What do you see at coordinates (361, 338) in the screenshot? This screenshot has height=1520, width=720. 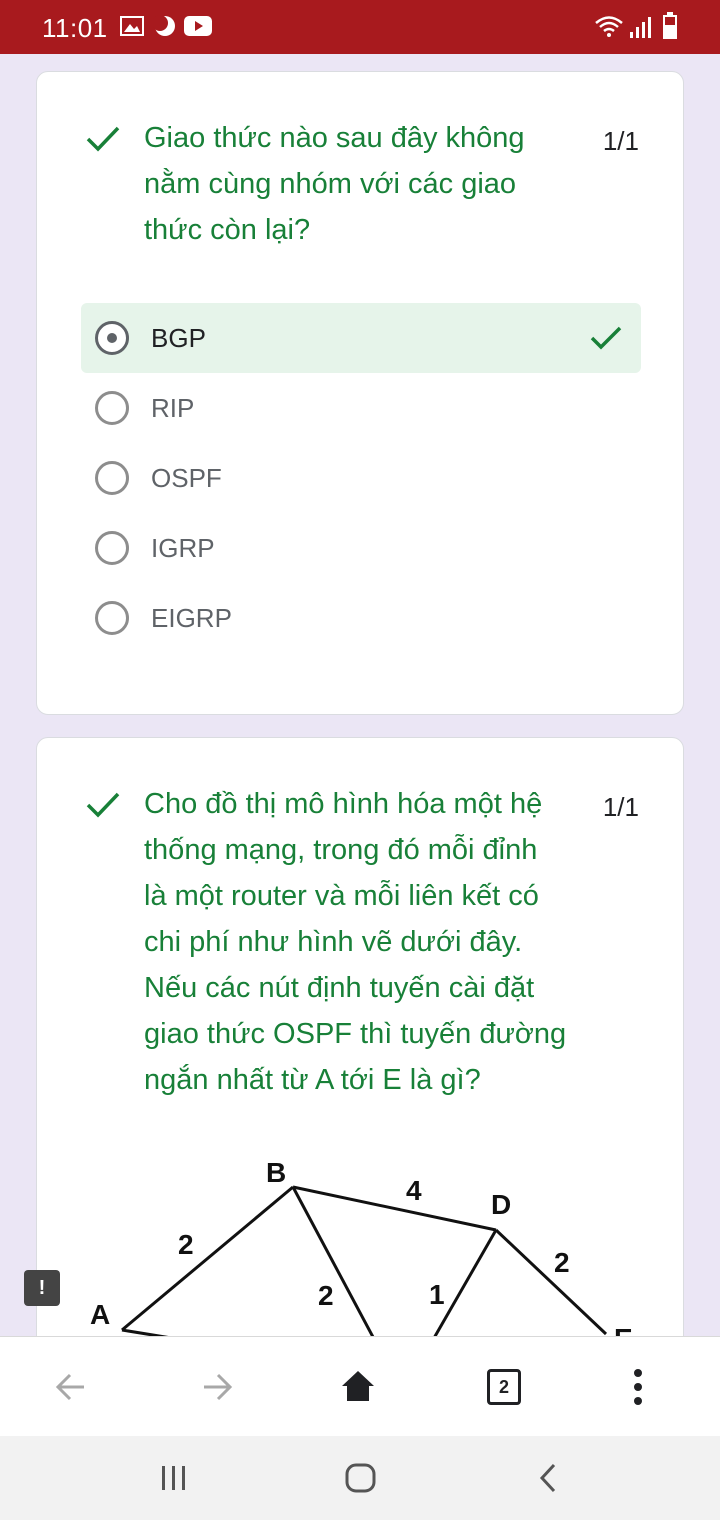 I see `option-bgp: BGP` at bounding box center [361, 338].